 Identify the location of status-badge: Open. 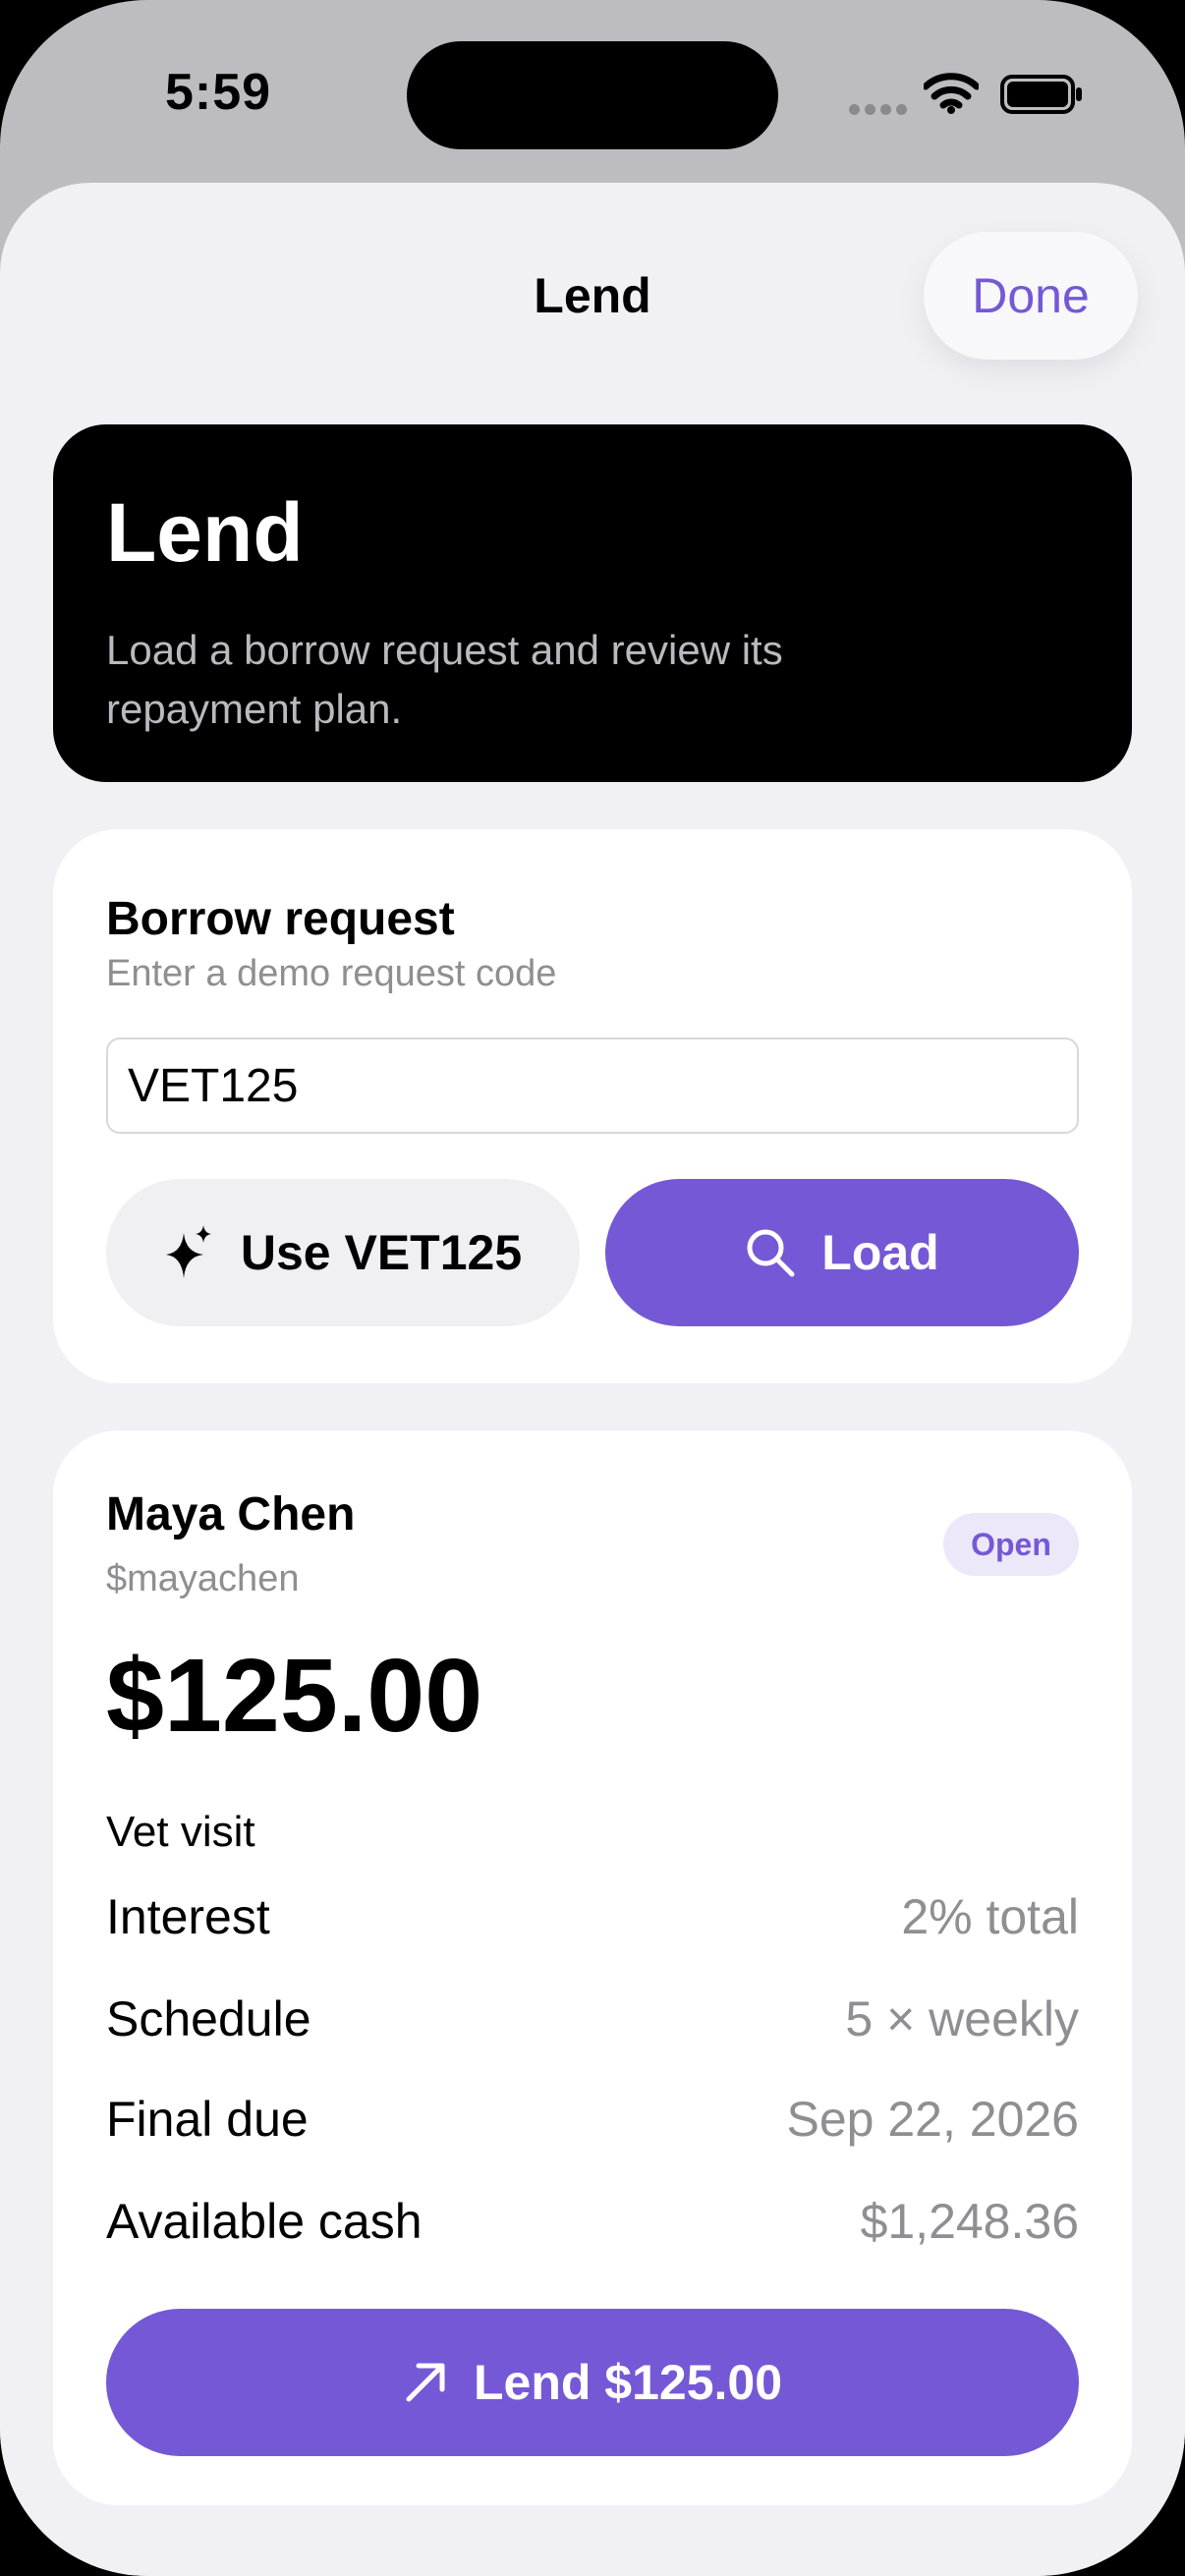
(1011, 1544).